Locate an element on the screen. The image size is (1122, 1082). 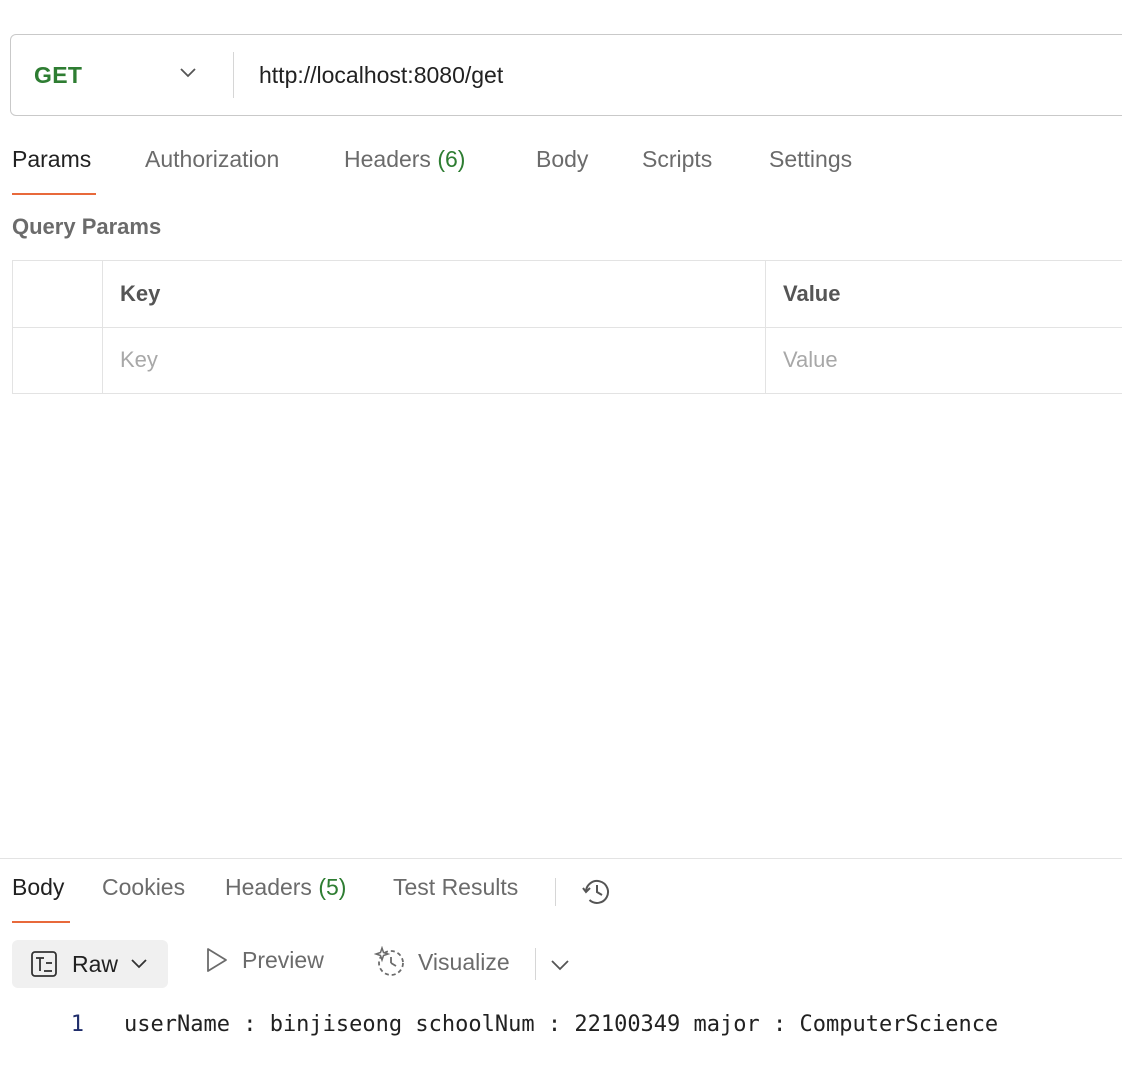
tab-label: Settings is located at coordinates (811, 159).